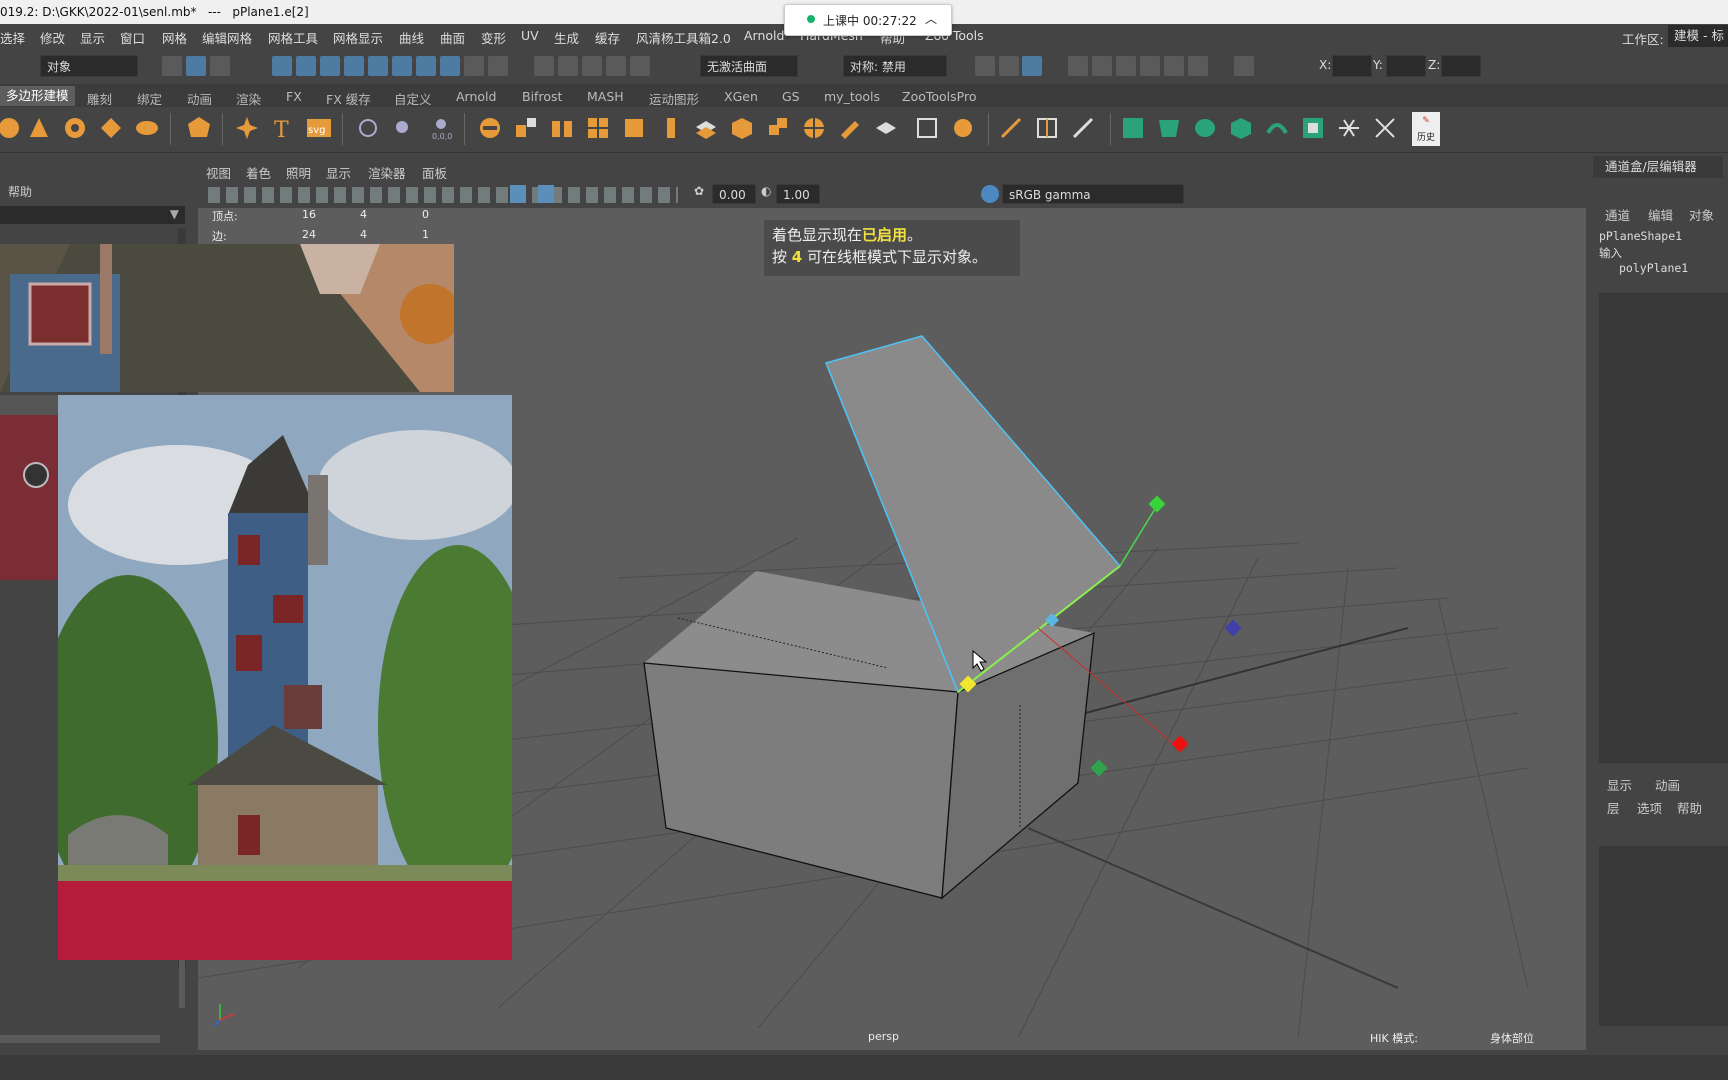 This screenshot has width=1728, height=1080. Describe the element at coordinates (493, 37) in the screenshot. I see `menu-deform: 变形` at that location.